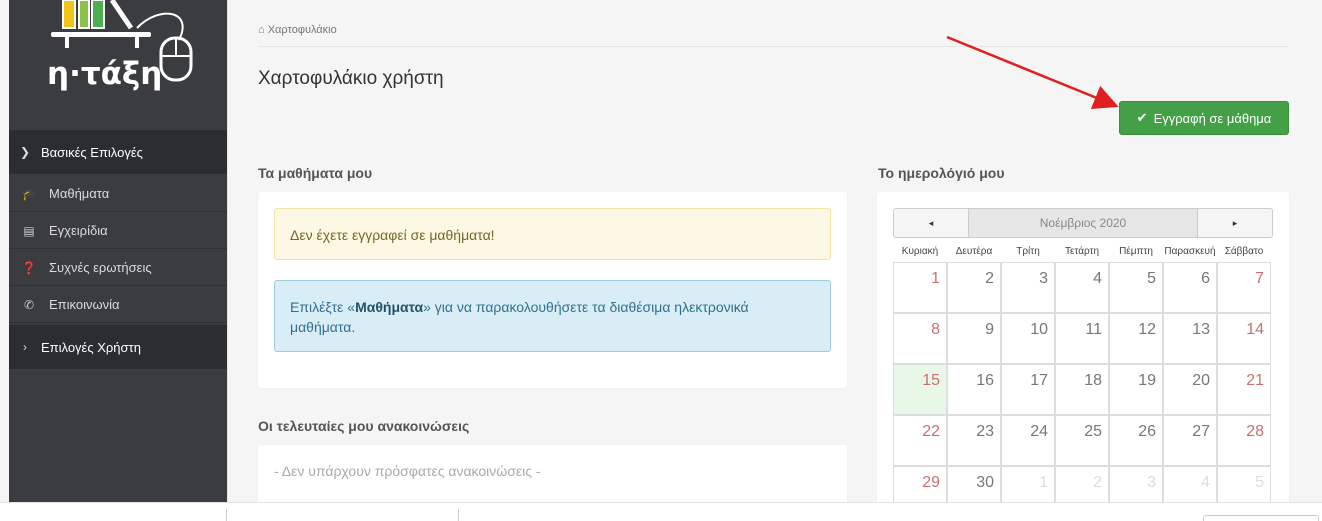 This screenshot has width=1322, height=521. What do you see at coordinates (661, 511) in the screenshot?
I see `bottom-bar` at bounding box center [661, 511].